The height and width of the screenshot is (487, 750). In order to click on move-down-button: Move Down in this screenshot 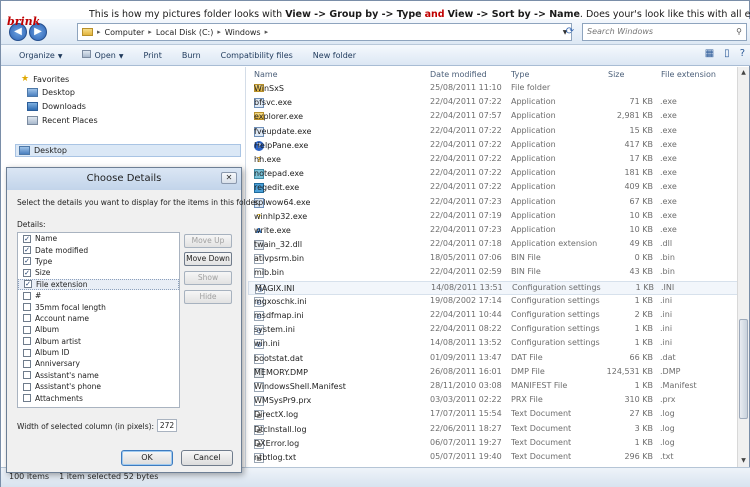, I will do `click(208, 259)`.